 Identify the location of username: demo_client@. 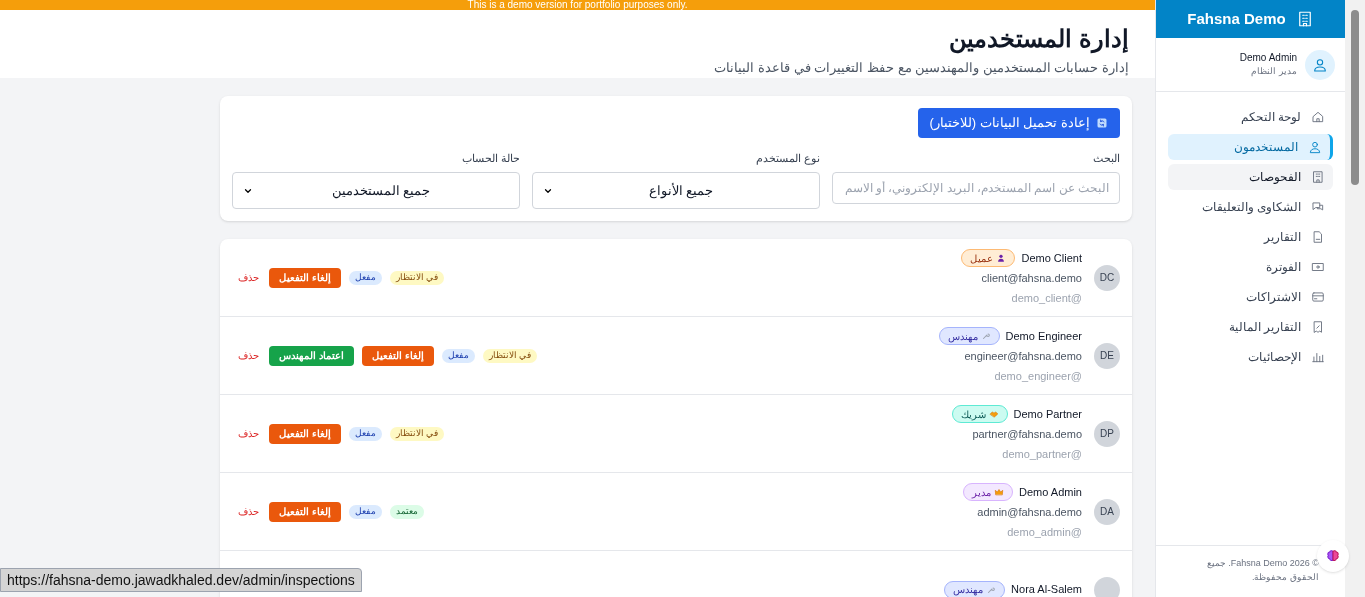
(1046, 298).